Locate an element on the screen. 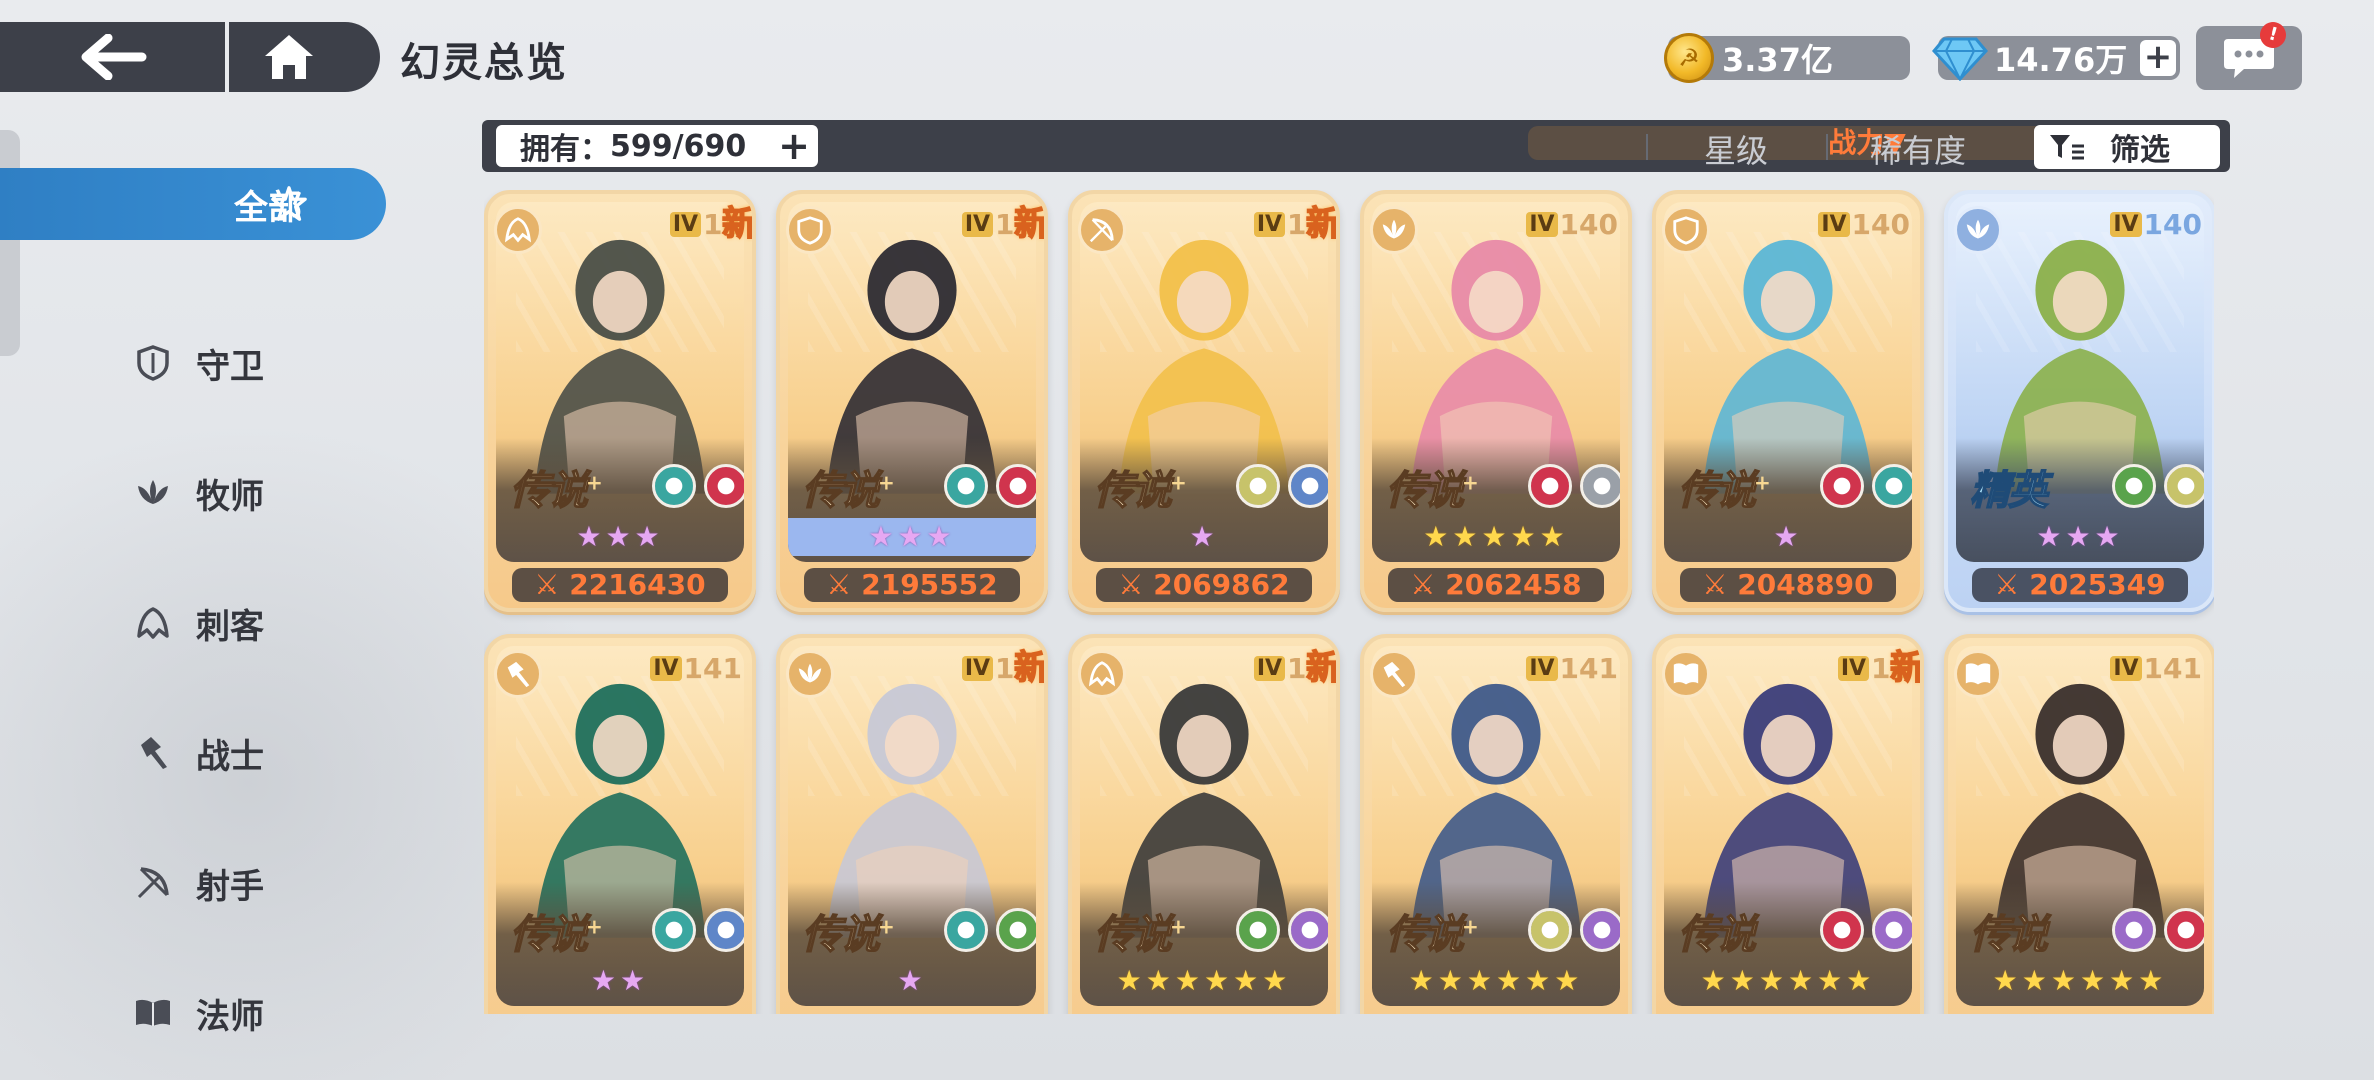  filter-bar: 拥有： 599/690 + 战力▼ 星级 稀有度 筛选 is located at coordinates (1356, 146).